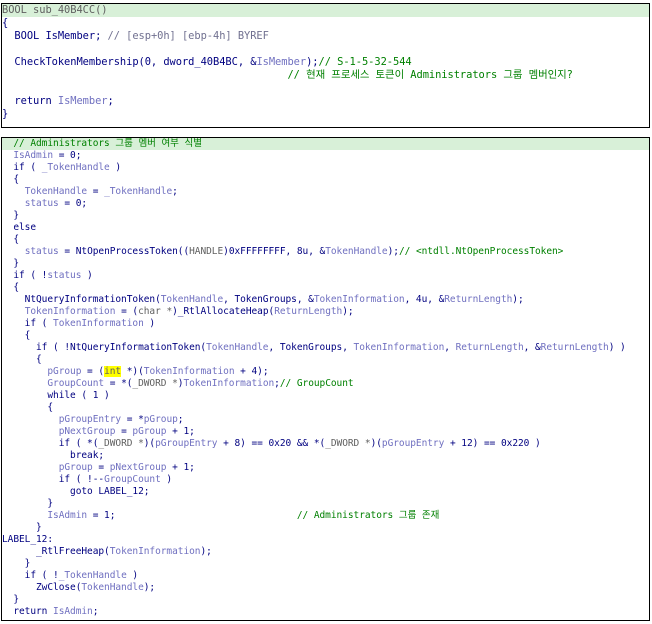  Describe the element at coordinates (127, 311) in the screenshot. I see `code-token: = (` at that location.